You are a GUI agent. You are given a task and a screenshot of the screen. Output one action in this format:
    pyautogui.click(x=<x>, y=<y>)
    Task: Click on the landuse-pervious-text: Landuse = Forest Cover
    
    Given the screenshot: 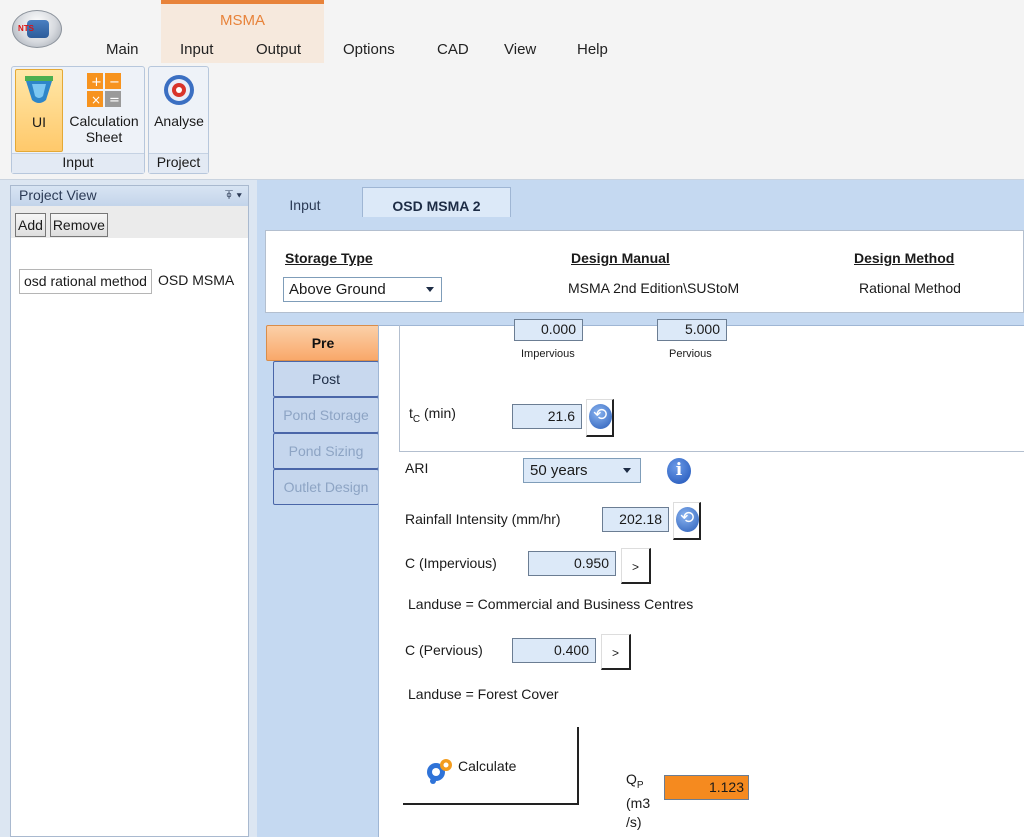 What is the action you would take?
    pyautogui.click(x=483, y=694)
    